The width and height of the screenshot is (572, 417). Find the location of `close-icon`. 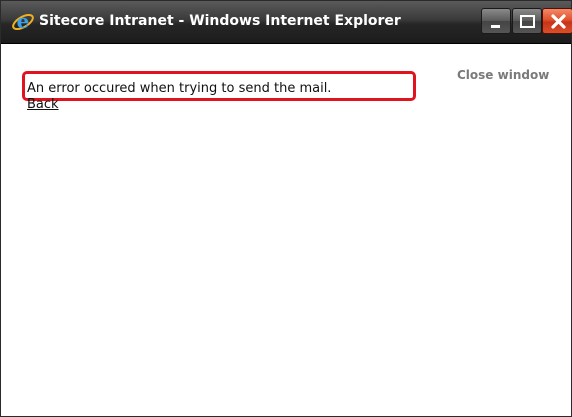

close-icon is located at coordinates (558, 21).